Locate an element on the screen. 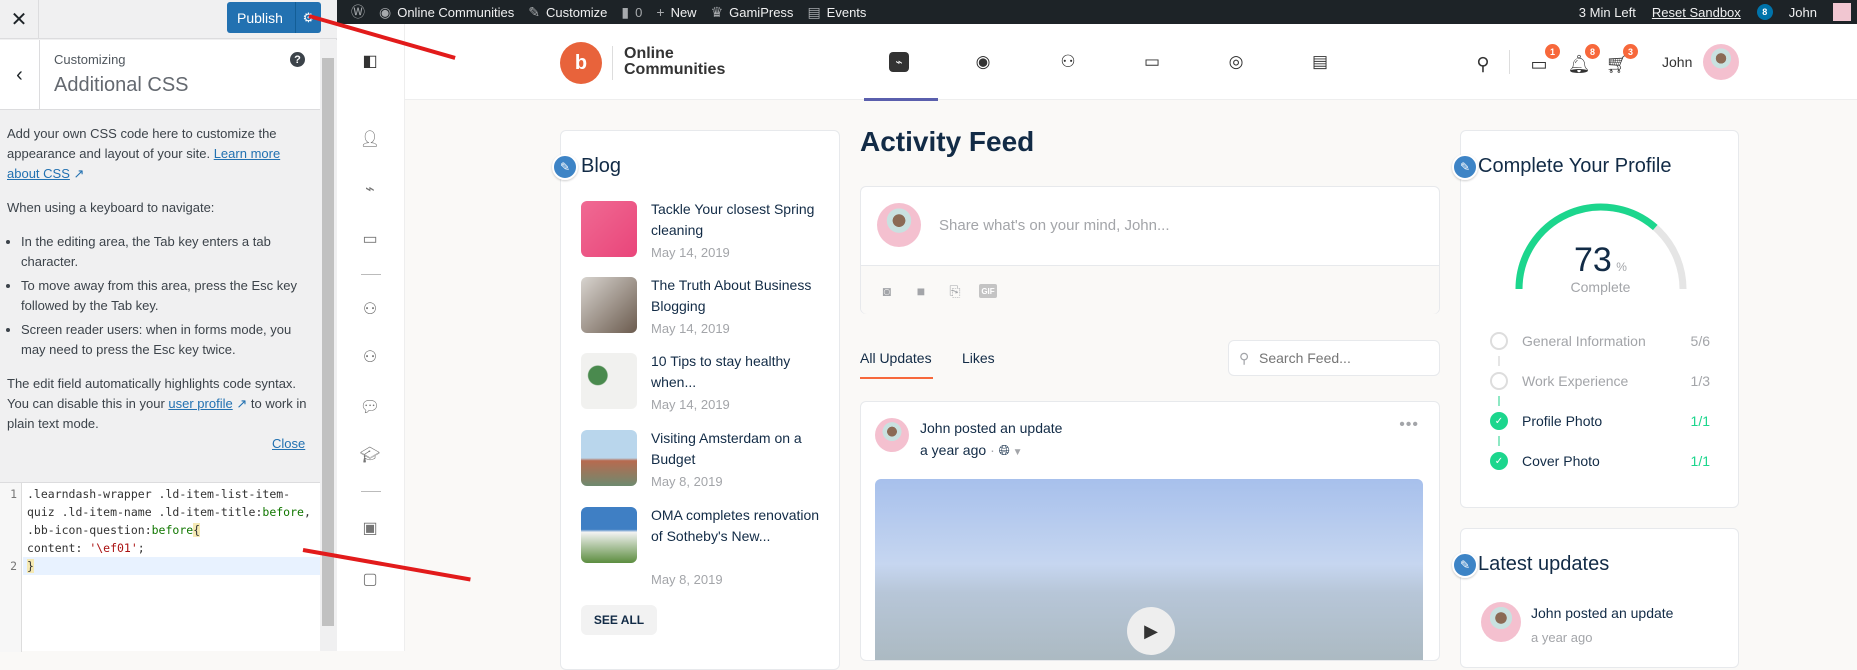 This screenshot has width=1857, height=670. blog-post-title: Visiting Amsterdam on a Budget is located at coordinates (736, 449).